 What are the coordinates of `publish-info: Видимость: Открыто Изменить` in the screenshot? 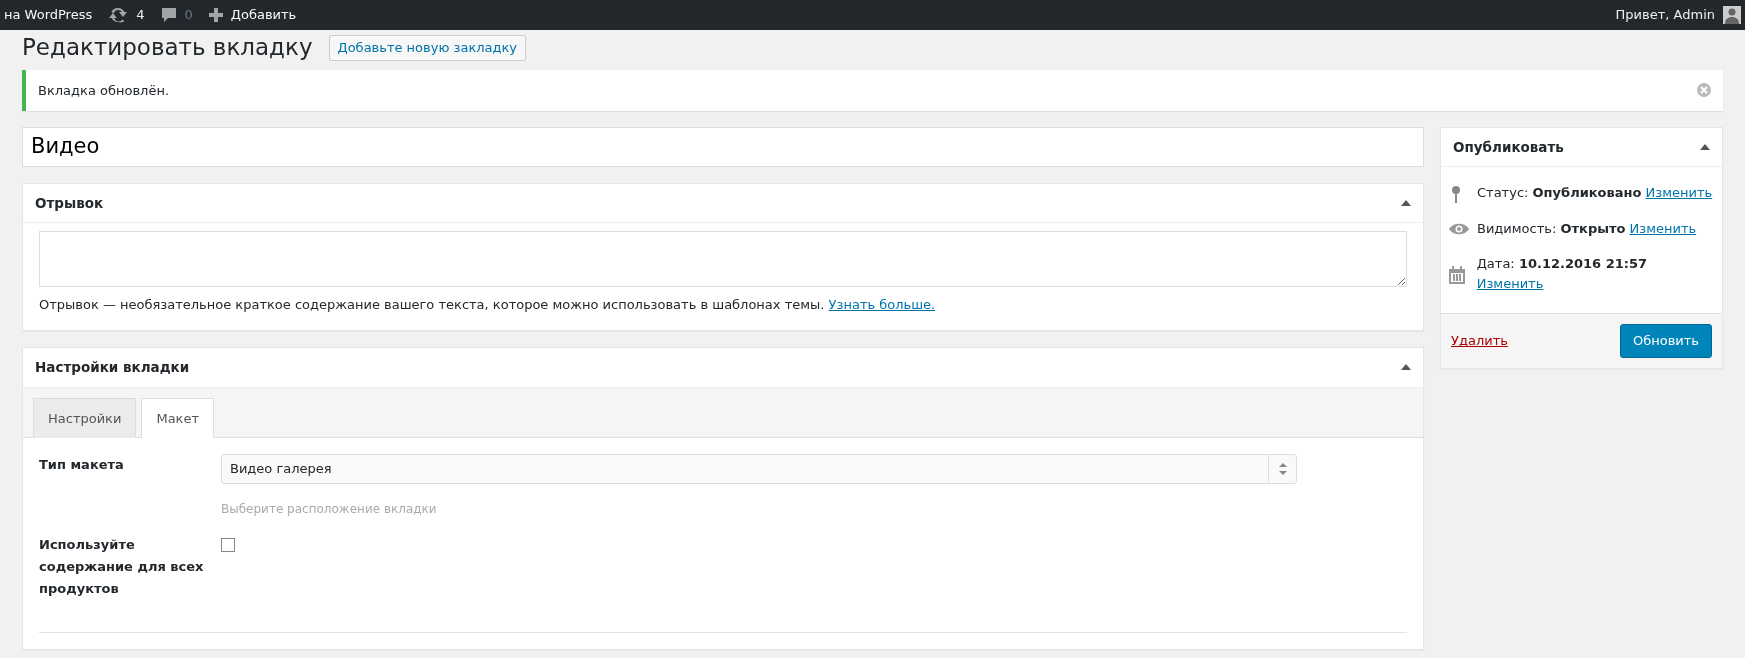 It's located at (1587, 228).